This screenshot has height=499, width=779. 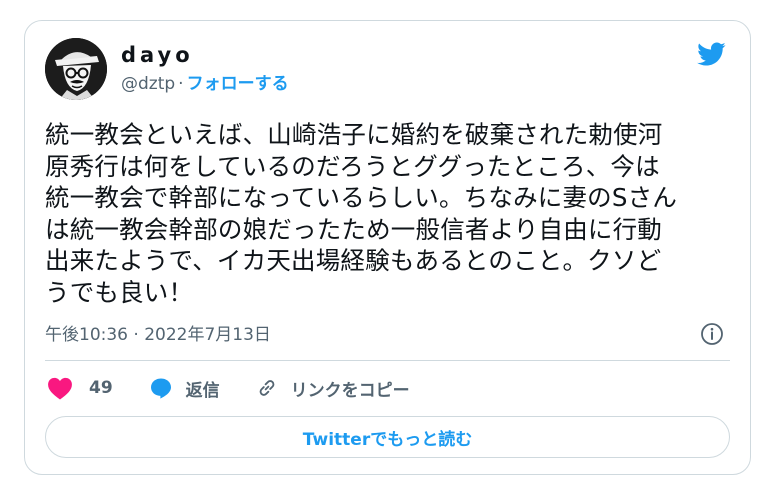 I want to click on reply-button: 返信, so click(x=202, y=388).